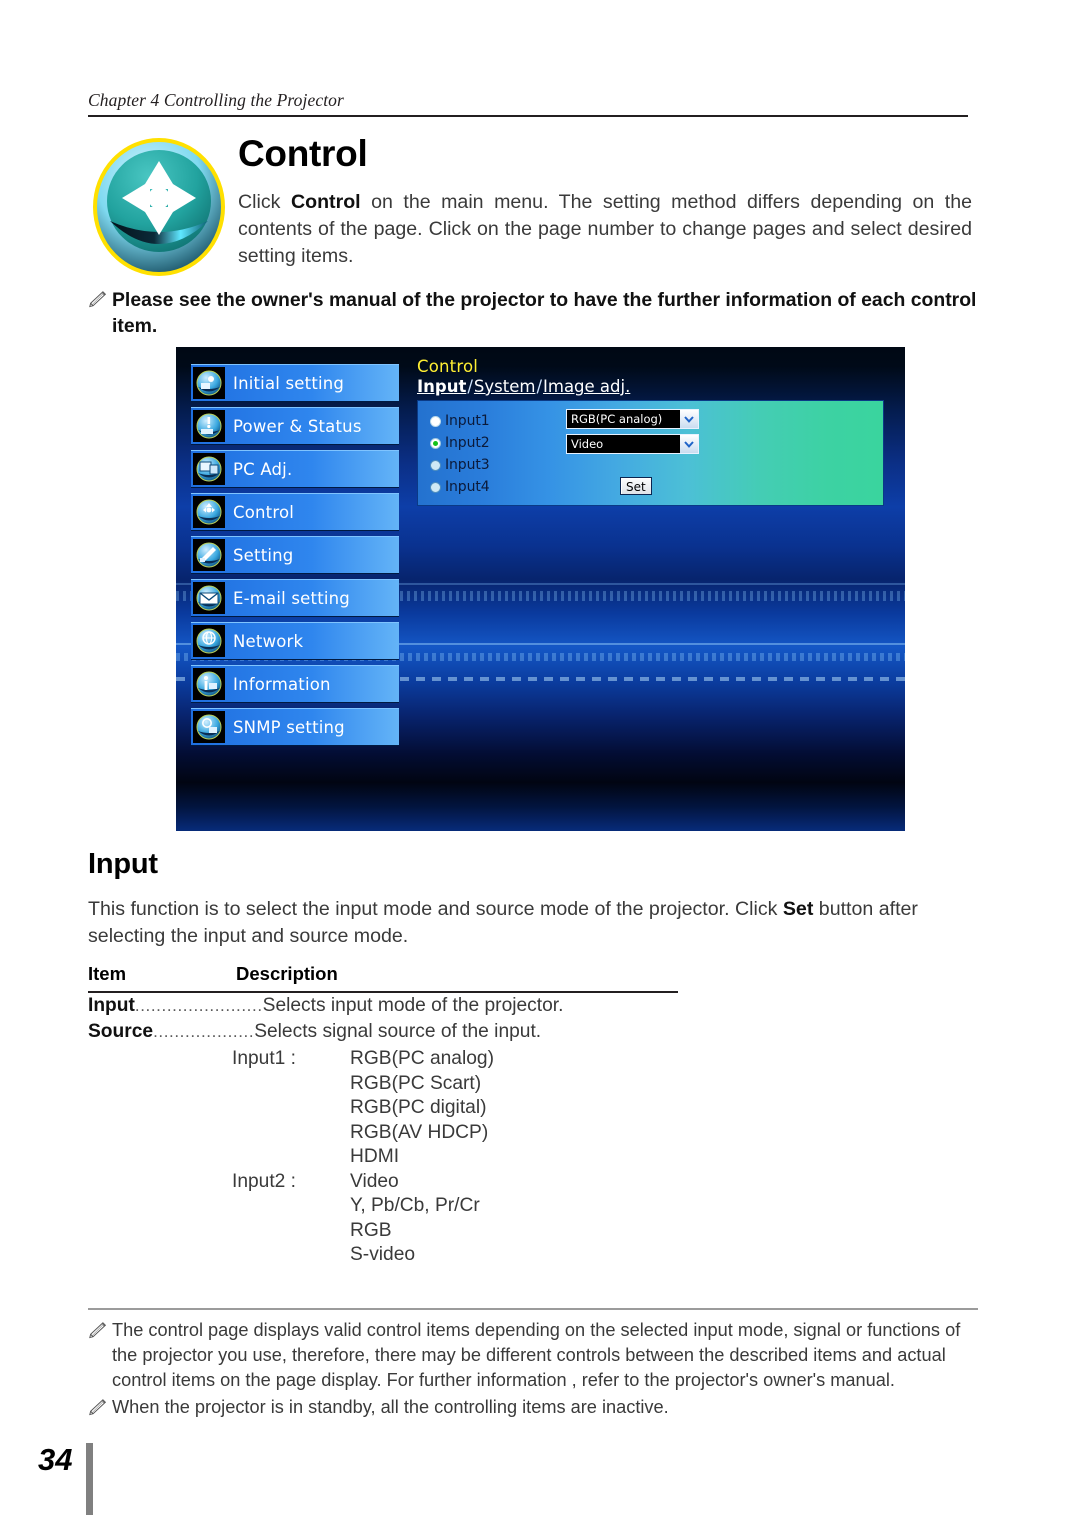 Image resolution: width=1080 pixels, height=1527 pixels. I want to click on header-rule, so click(528, 116).